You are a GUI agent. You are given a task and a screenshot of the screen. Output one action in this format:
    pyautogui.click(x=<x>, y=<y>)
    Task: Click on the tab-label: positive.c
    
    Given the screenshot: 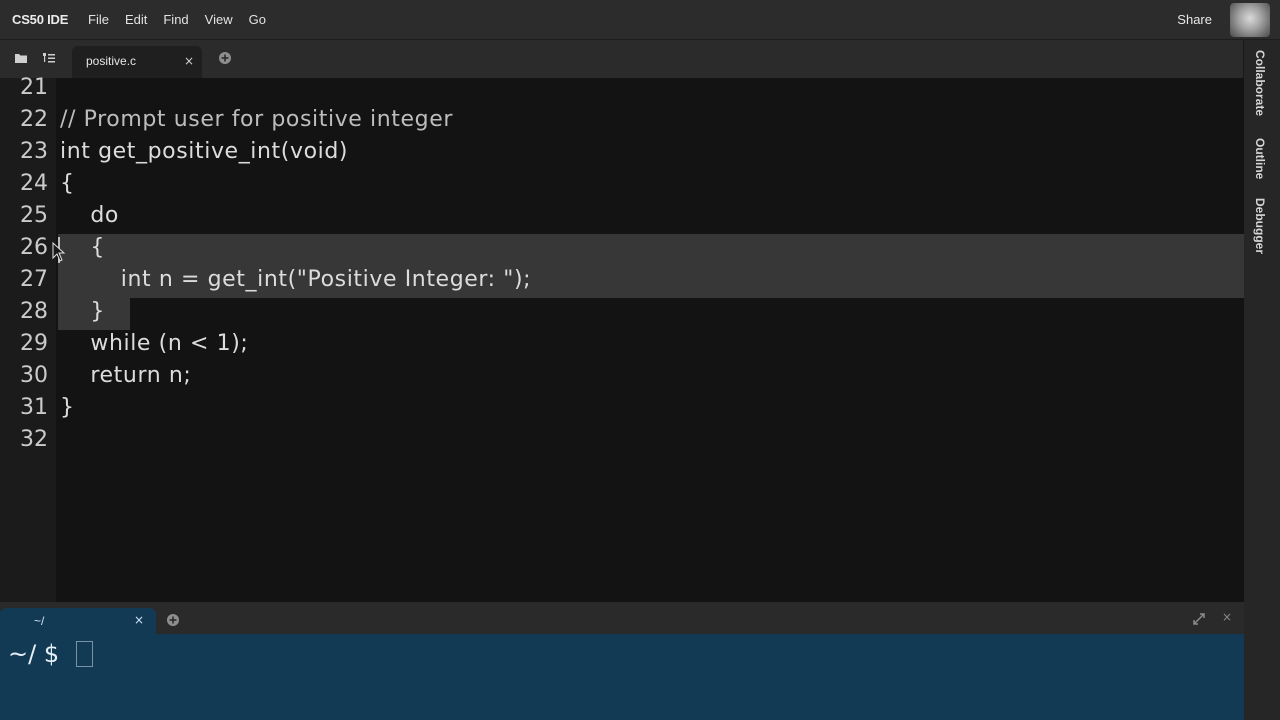 What is the action you would take?
    pyautogui.click(x=111, y=61)
    